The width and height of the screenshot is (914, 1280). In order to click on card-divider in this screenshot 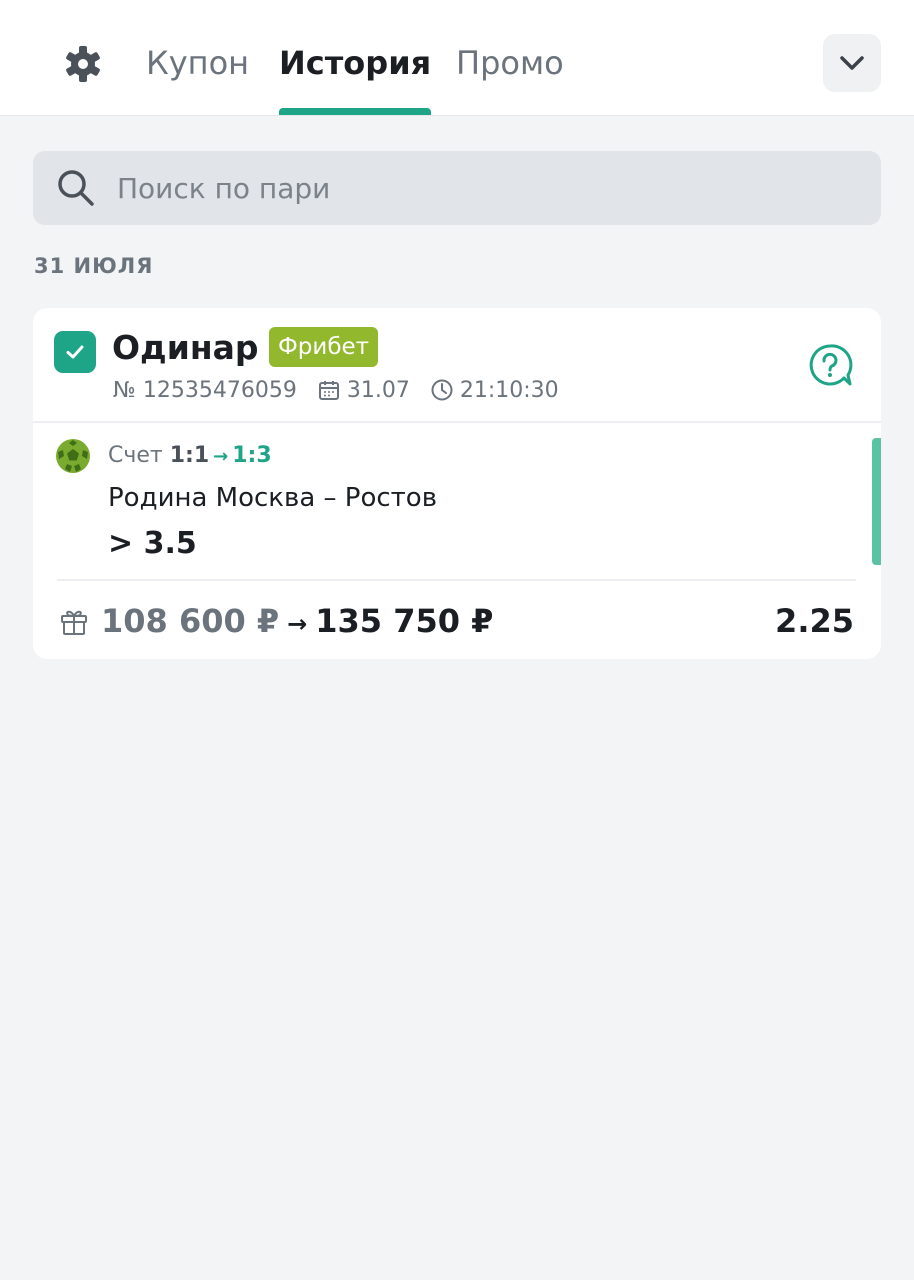, I will do `click(457, 422)`.